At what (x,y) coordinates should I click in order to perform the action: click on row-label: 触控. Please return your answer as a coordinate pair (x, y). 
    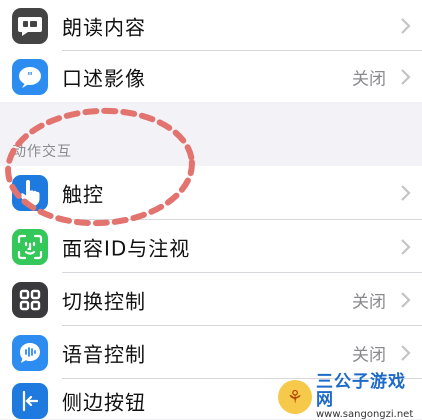
    Looking at the image, I should click on (83, 194).